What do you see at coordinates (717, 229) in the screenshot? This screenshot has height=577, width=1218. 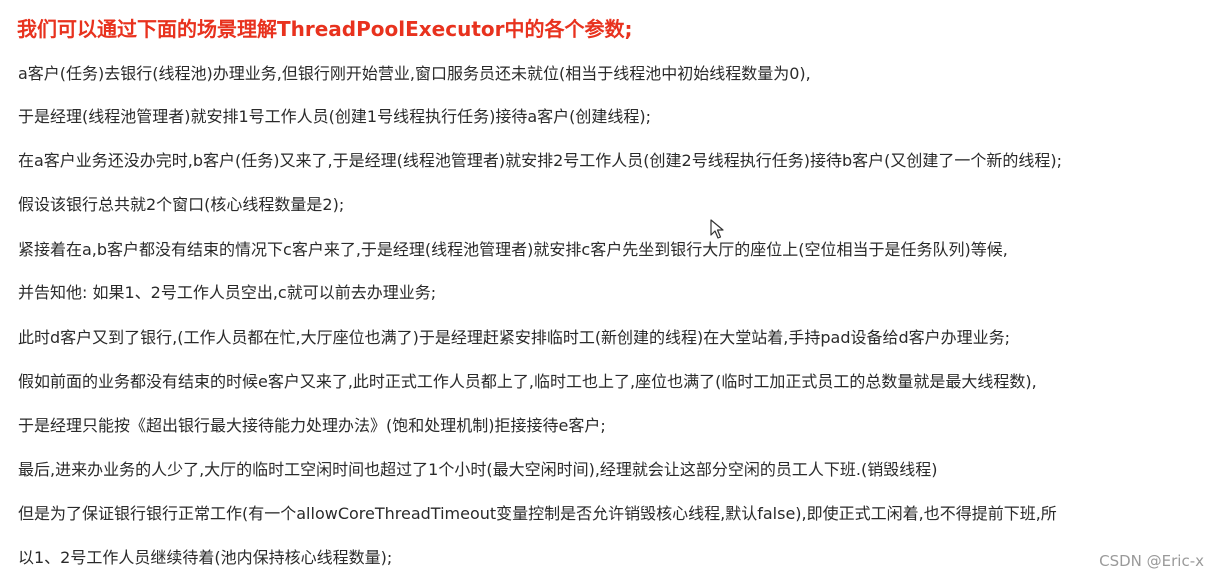 I see `arrow-cursor-icon` at bounding box center [717, 229].